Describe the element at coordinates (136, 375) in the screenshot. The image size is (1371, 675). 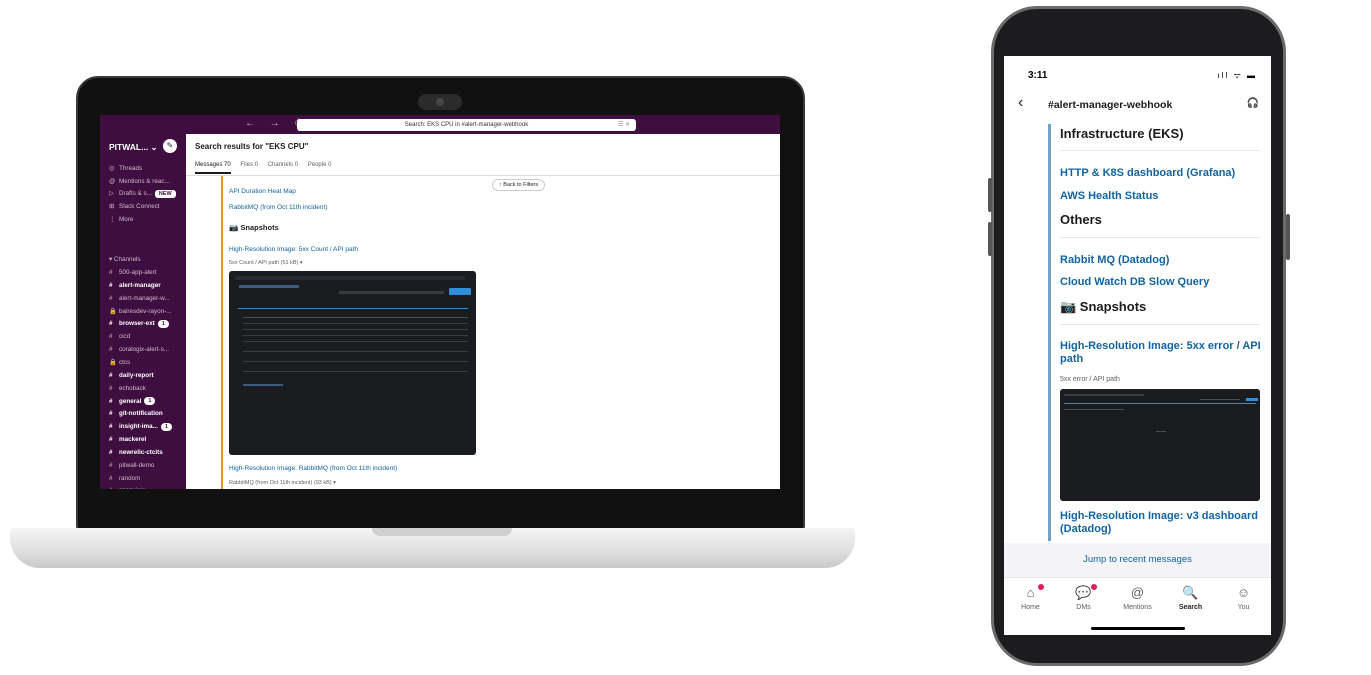
I see `channel-label: daily-report` at that location.